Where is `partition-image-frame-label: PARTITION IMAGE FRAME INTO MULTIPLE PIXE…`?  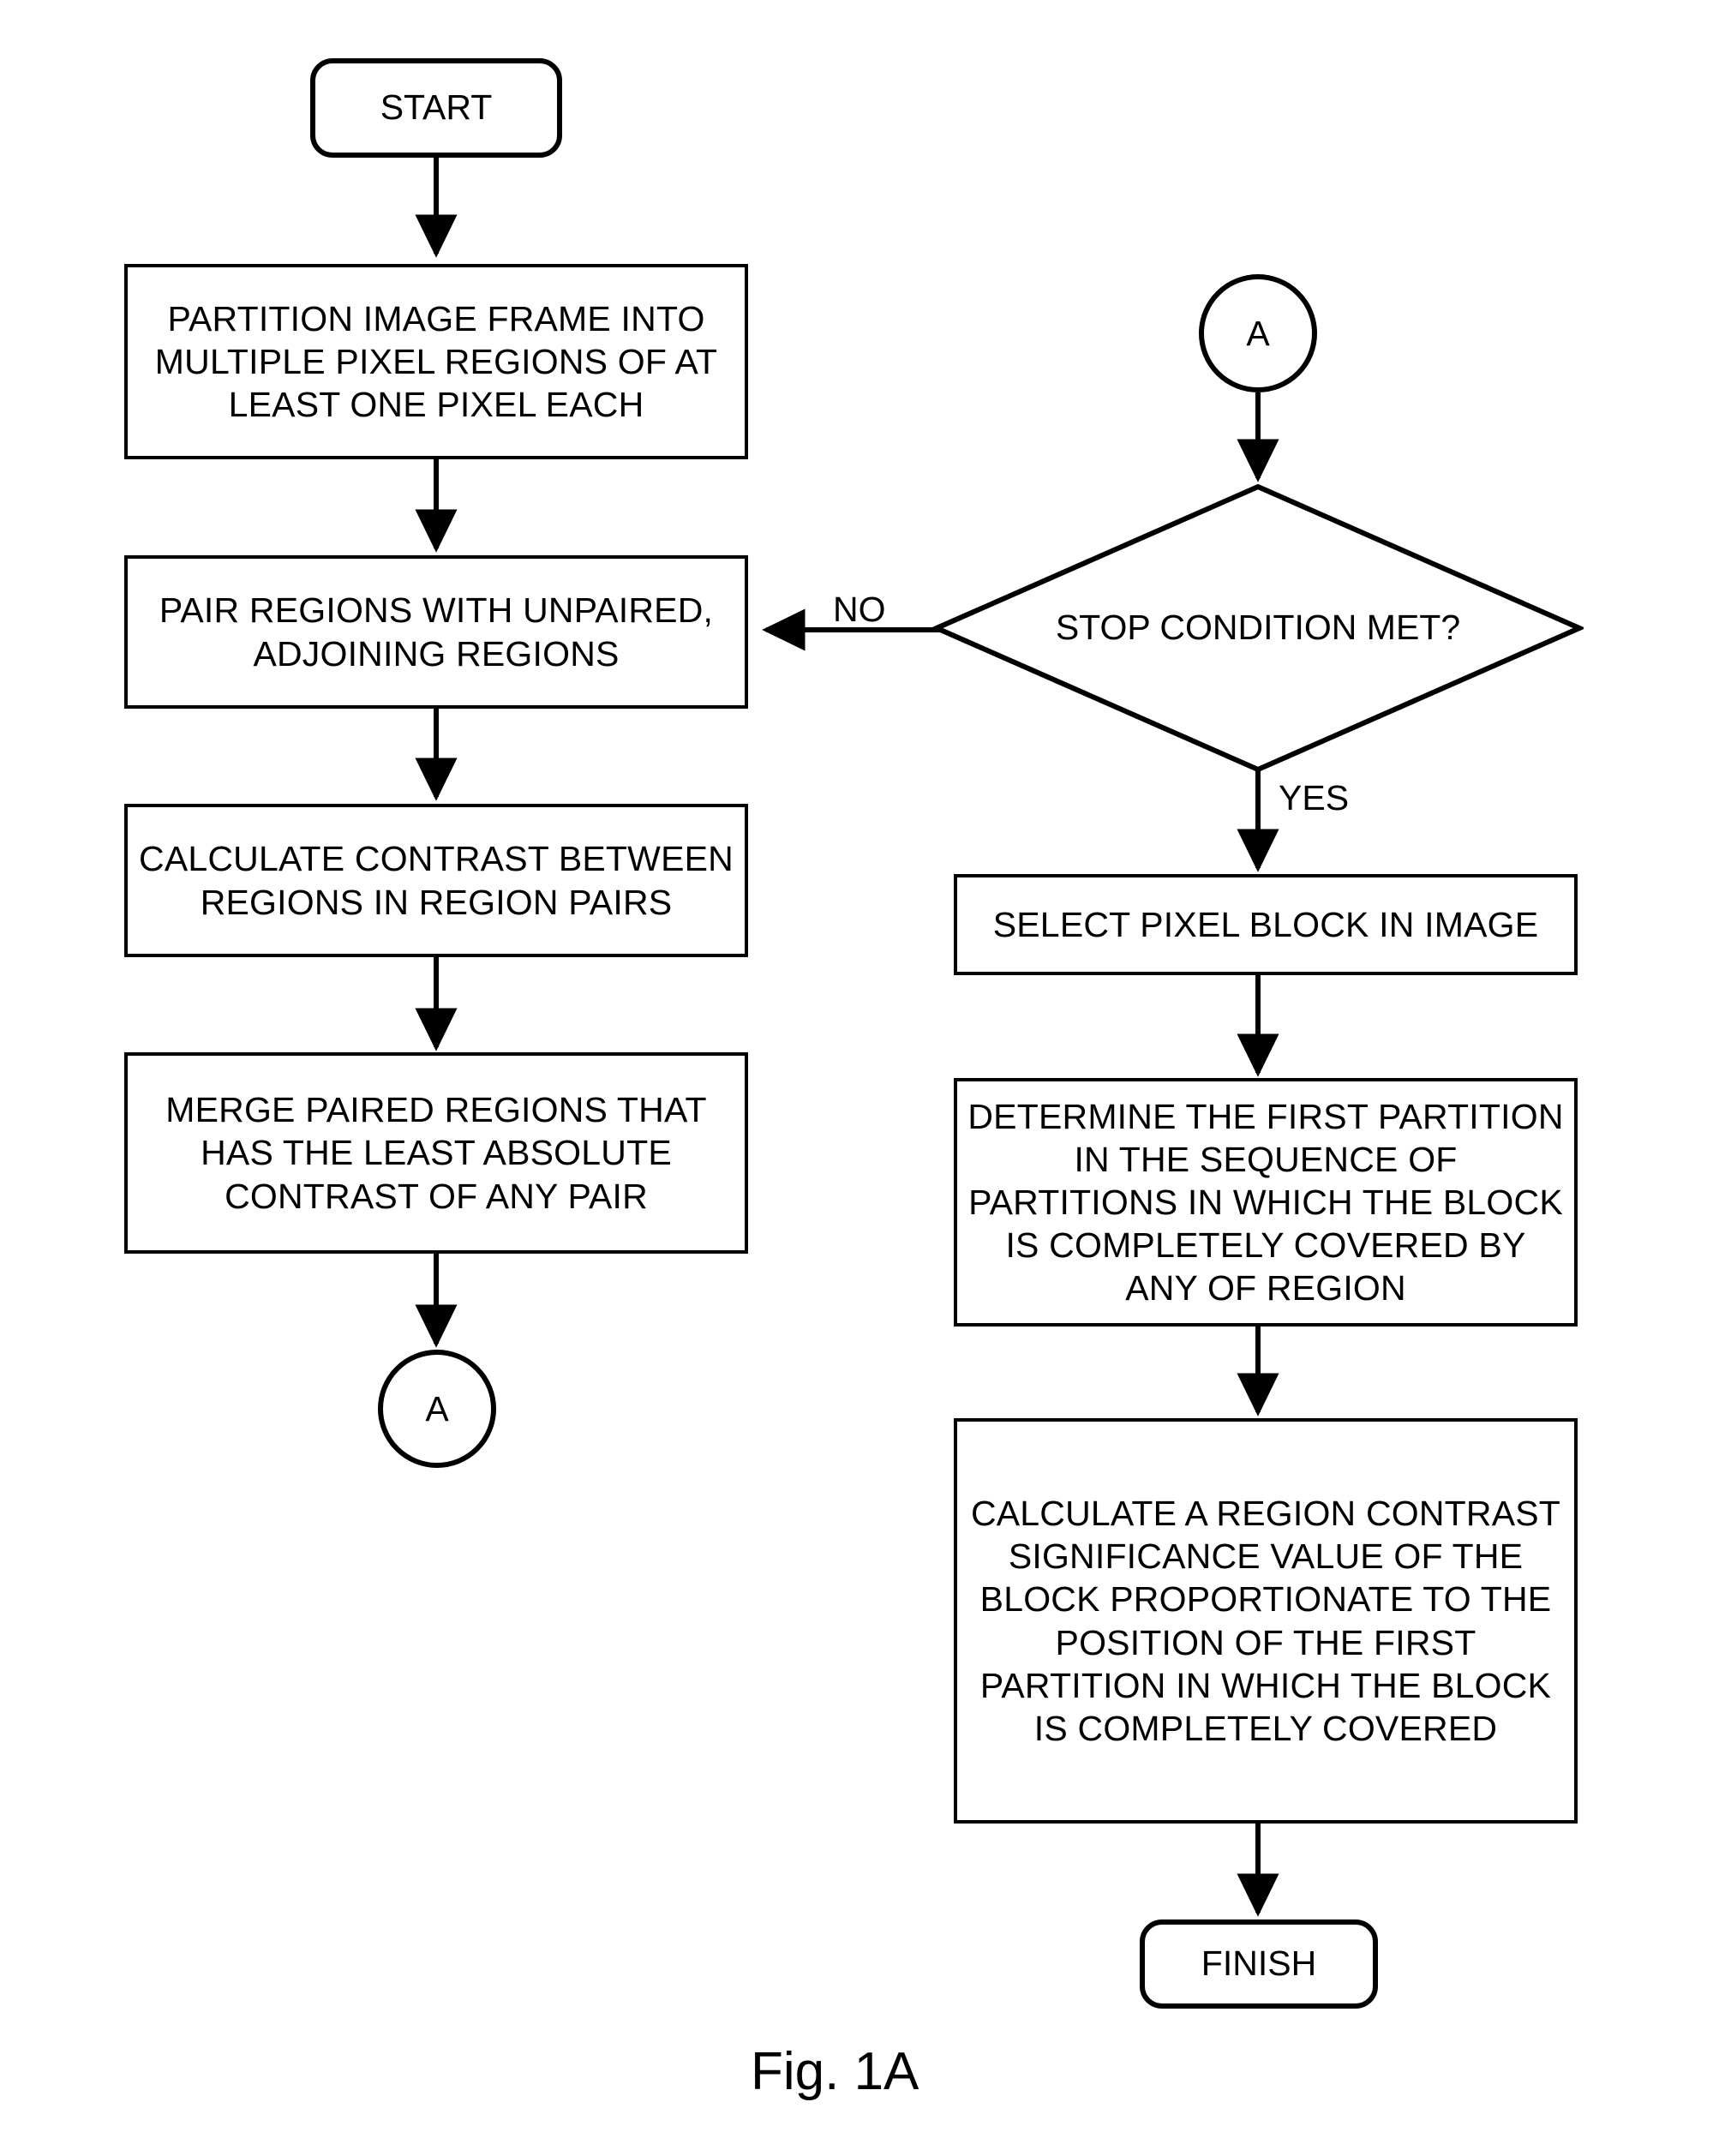 partition-image-frame-label: PARTITION IMAGE FRAME INTO MULTIPLE PIXE… is located at coordinates (436, 361).